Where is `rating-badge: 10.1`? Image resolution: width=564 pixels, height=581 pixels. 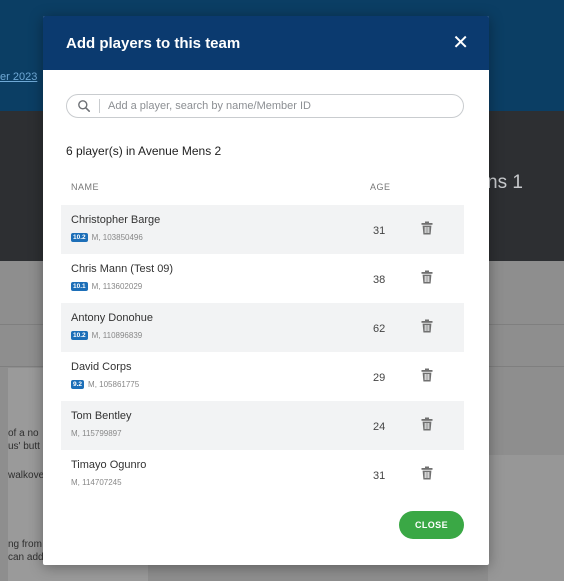 rating-badge: 10.1 is located at coordinates (79, 286).